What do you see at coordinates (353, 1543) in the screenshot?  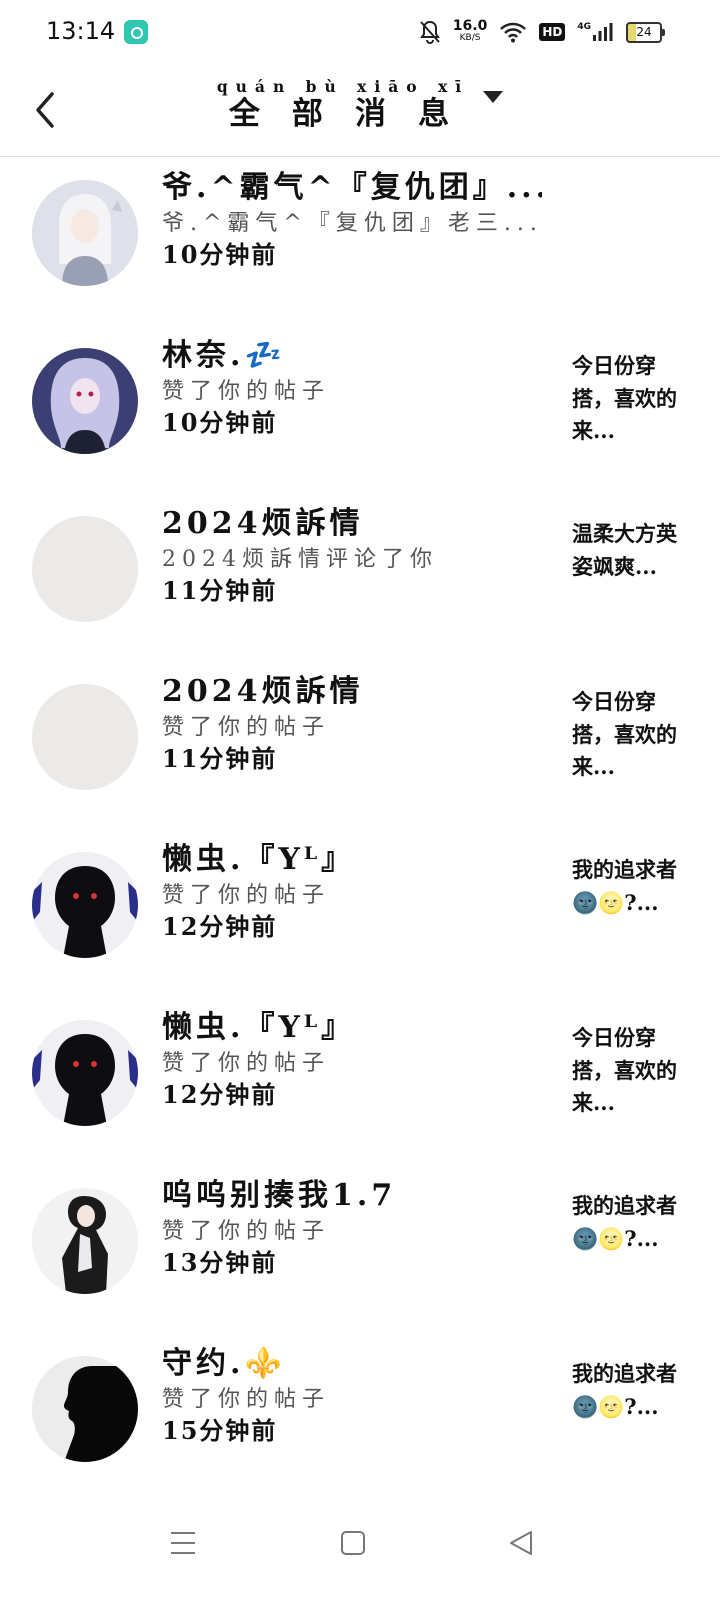 I see `home-square-icon` at bounding box center [353, 1543].